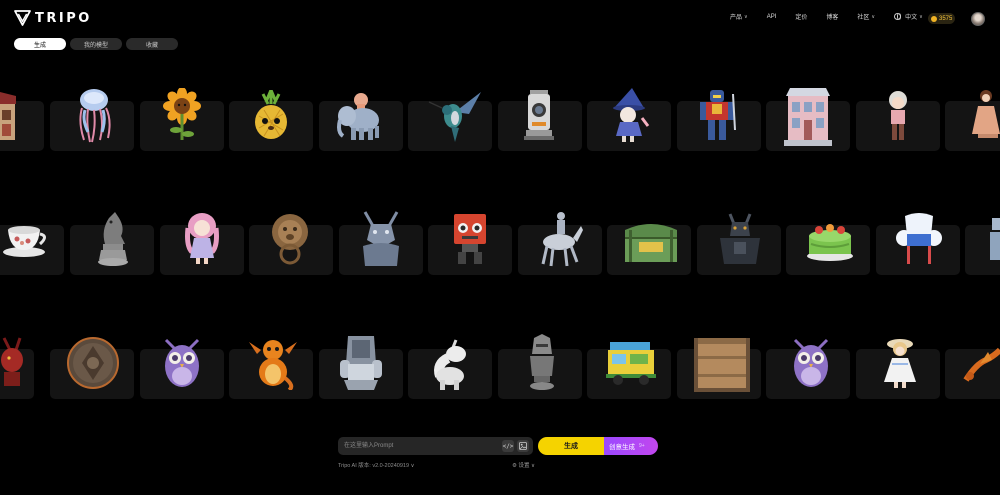 Image resolution: width=1000 pixels, height=495 pixels. What do you see at coordinates (978, 19) in the screenshot?
I see `user-avatar` at bounding box center [978, 19].